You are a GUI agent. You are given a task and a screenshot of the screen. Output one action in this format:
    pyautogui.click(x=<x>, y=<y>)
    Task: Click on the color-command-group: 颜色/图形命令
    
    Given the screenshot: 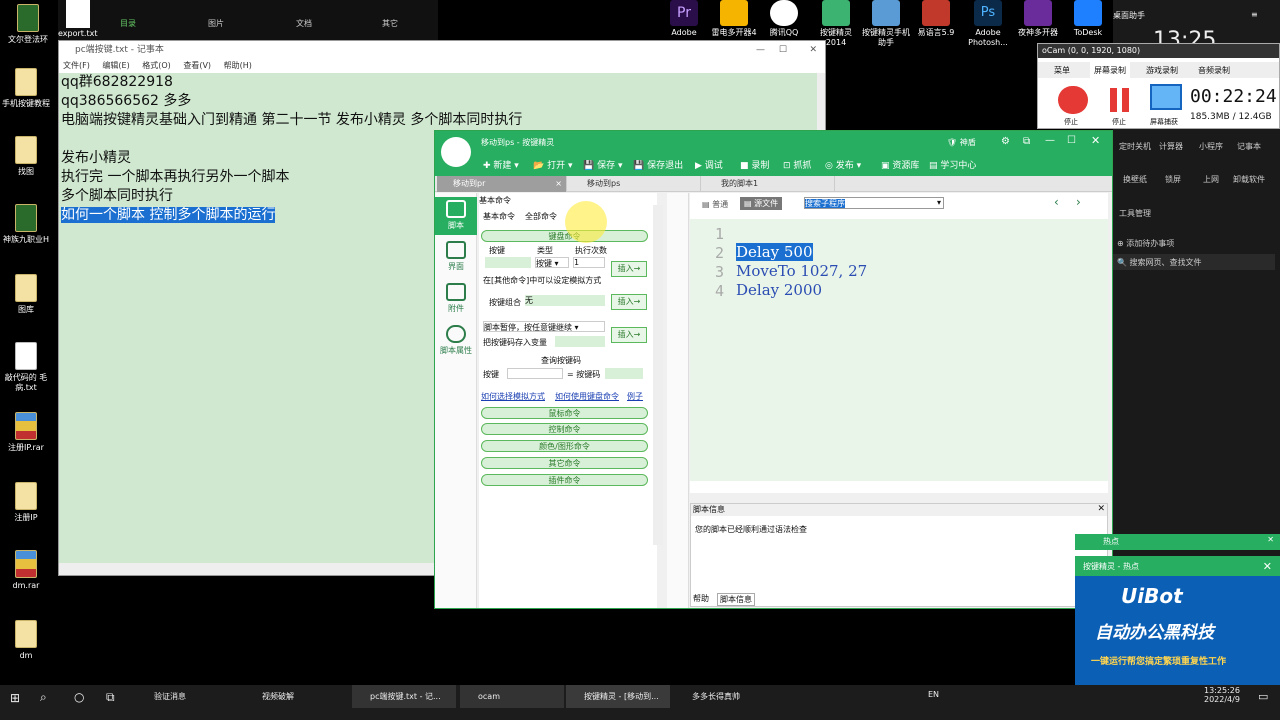 What is the action you would take?
    pyautogui.click(x=564, y=446)
    